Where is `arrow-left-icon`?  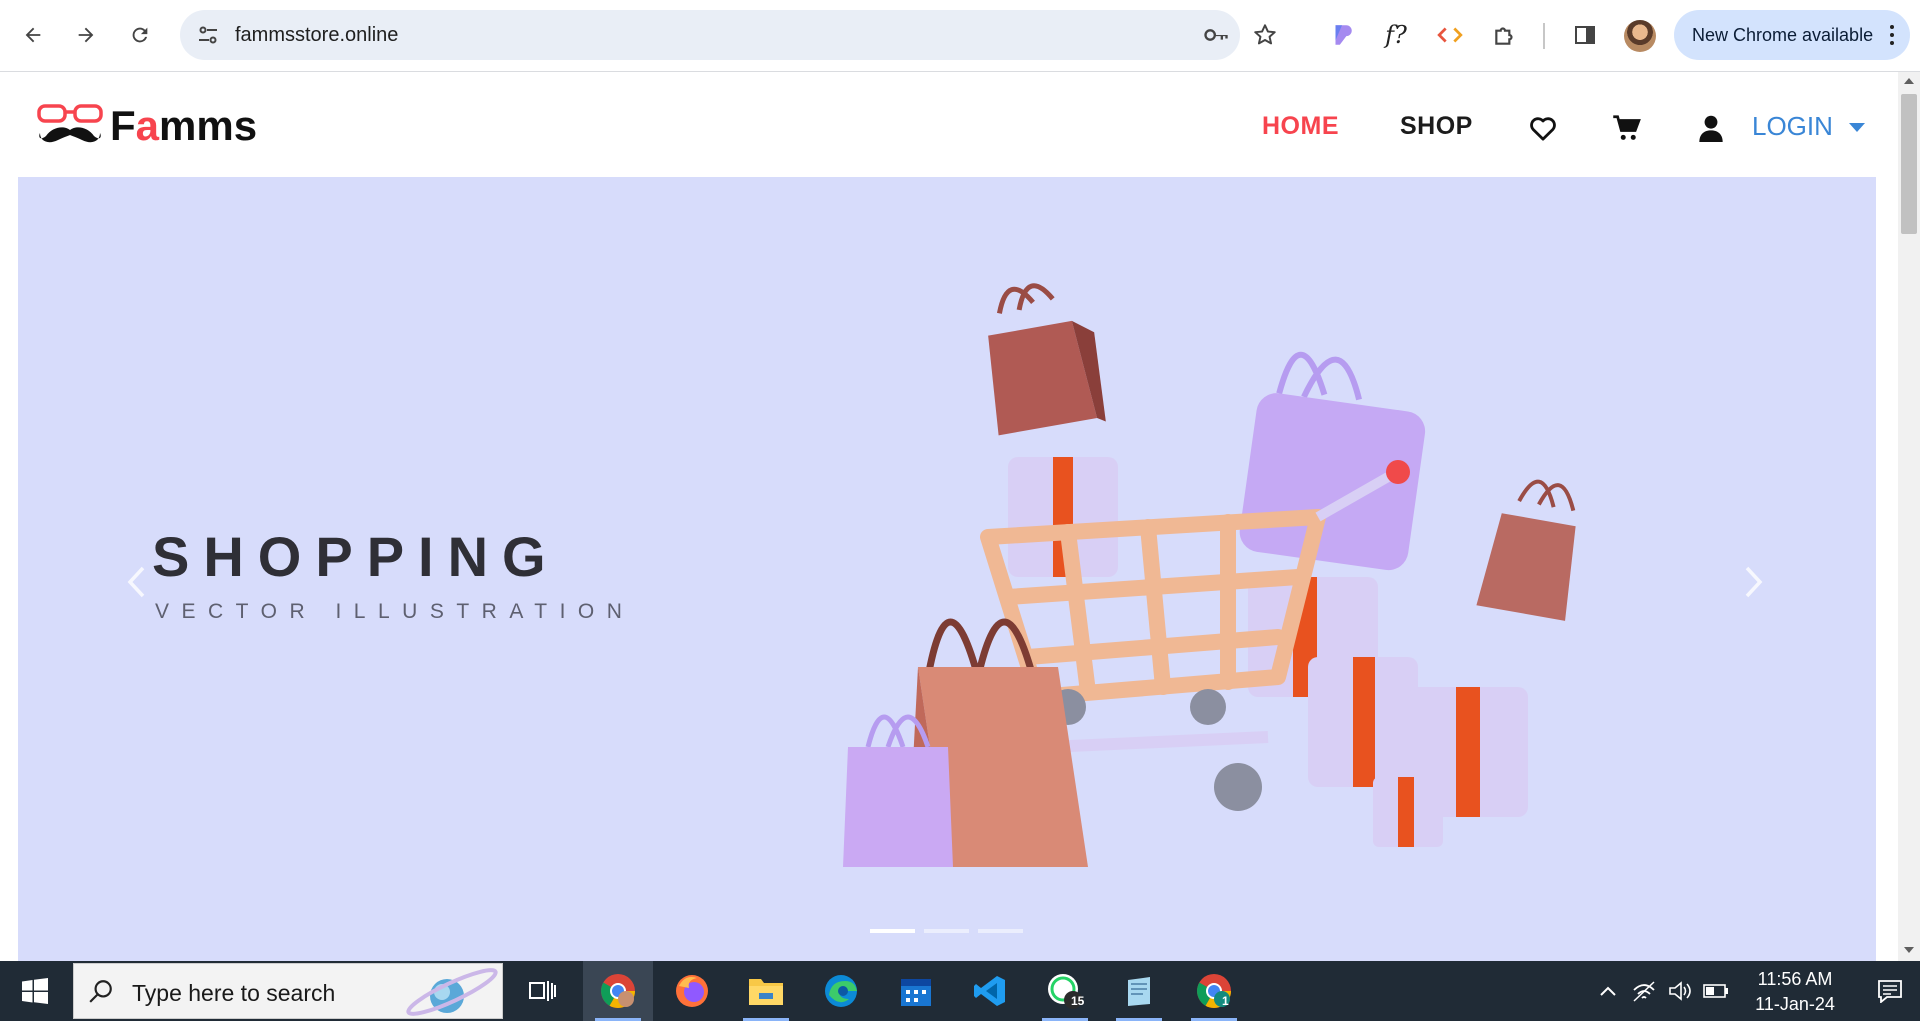 arrow-left-icon is located at coordinates (33, 35).